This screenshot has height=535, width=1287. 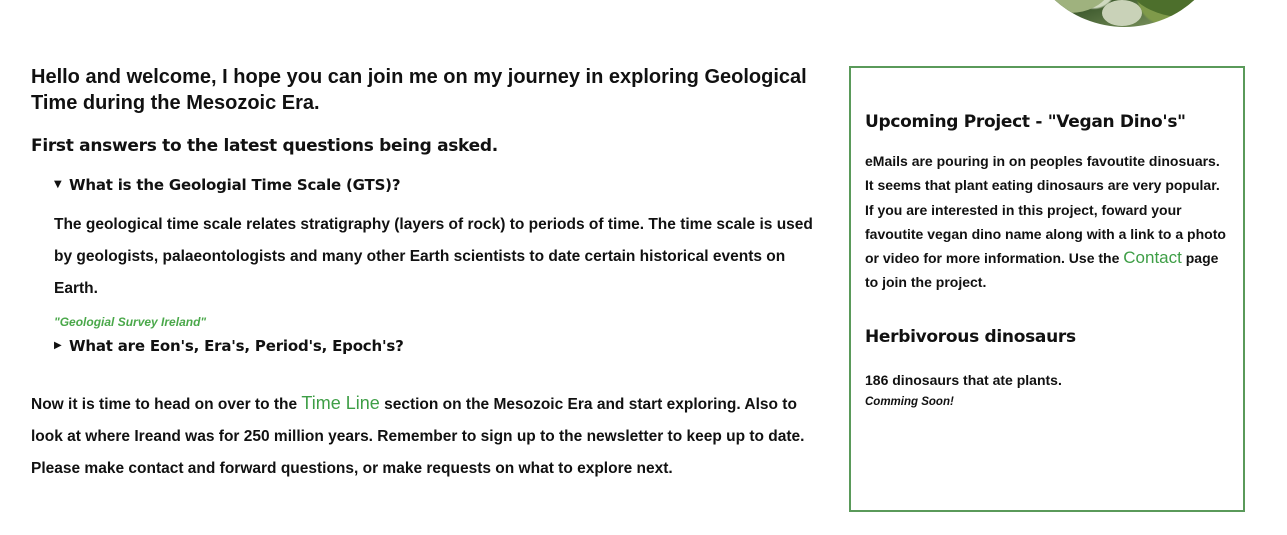 What do you see at coordinates (963, 379) in the screenshot?
I see `herbivorous-count: 186 dinosaurs that ate plants.` at bounding box center [963, 379].